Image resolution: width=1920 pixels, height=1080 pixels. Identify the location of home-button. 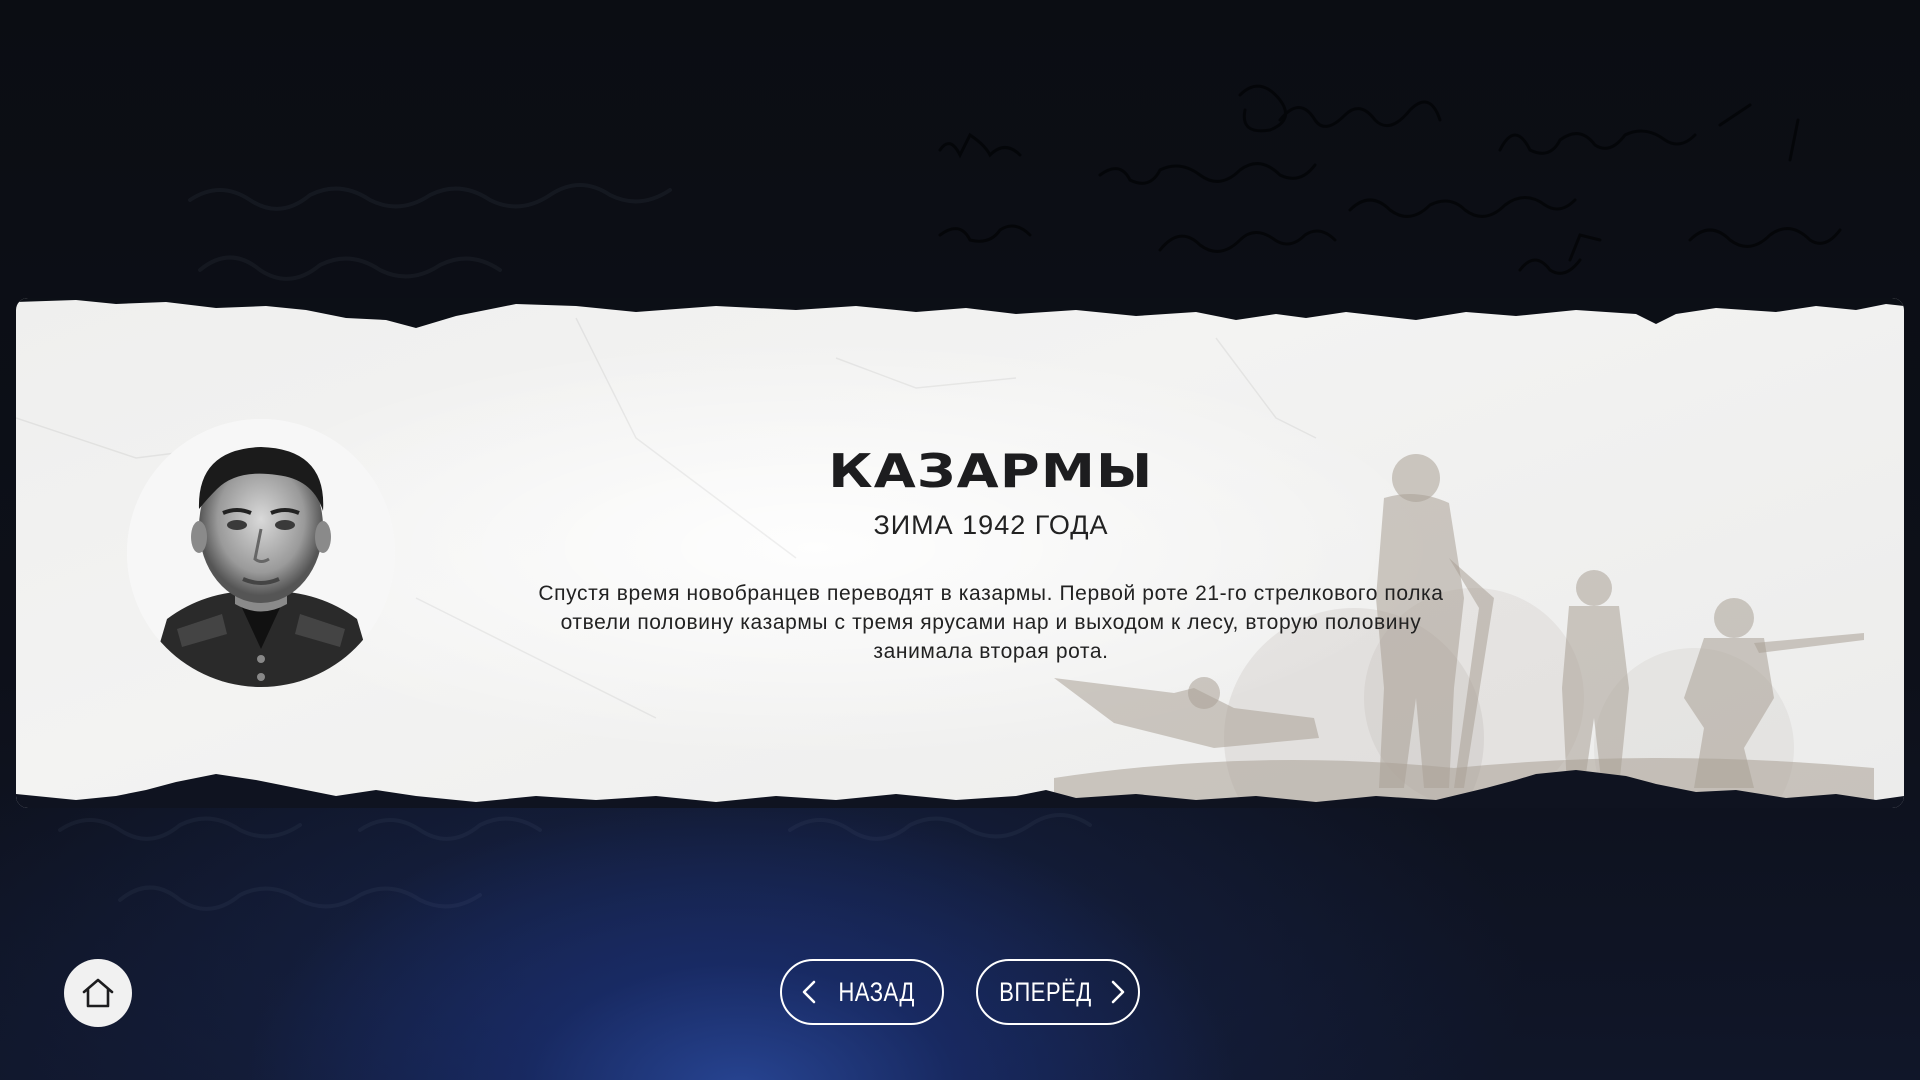
(98, 993).